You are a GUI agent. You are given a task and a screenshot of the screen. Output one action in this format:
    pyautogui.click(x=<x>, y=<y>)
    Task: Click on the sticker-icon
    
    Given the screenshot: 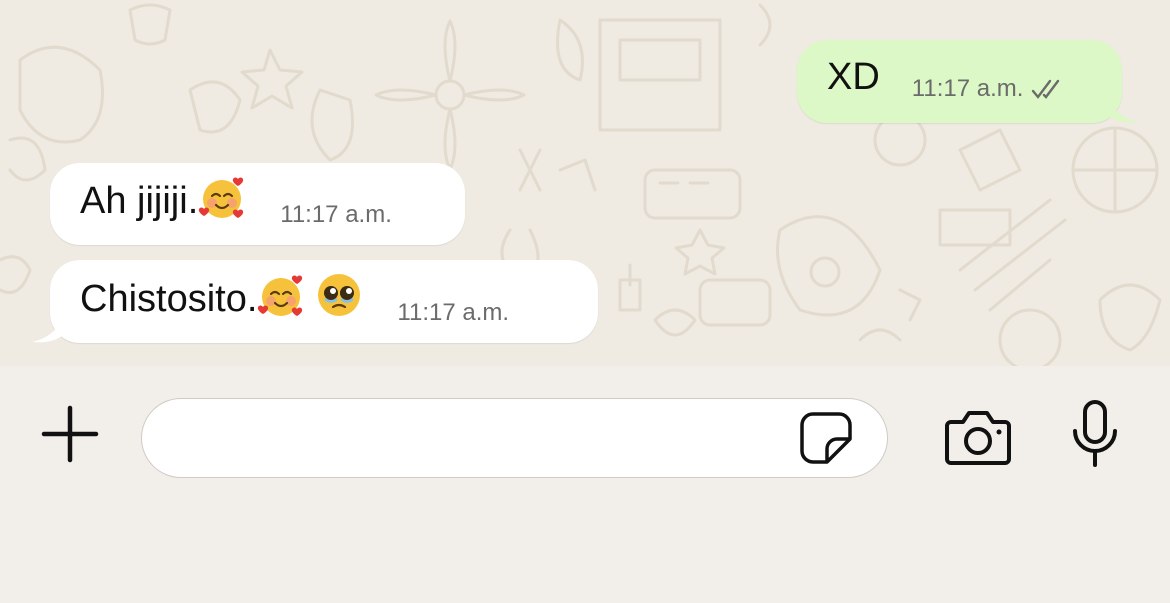 What is the action you would take?
    pyautogui.click(x=826, y=438)
    